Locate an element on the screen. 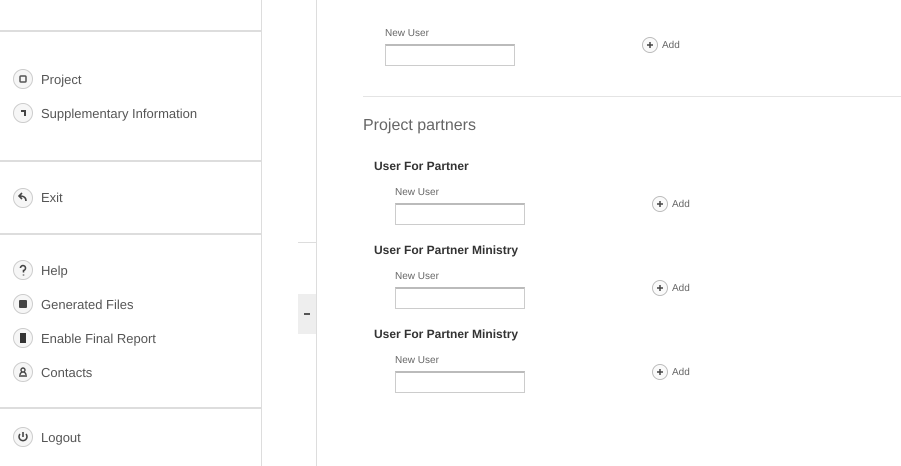  help-icon is located at coordinates (23, 270).